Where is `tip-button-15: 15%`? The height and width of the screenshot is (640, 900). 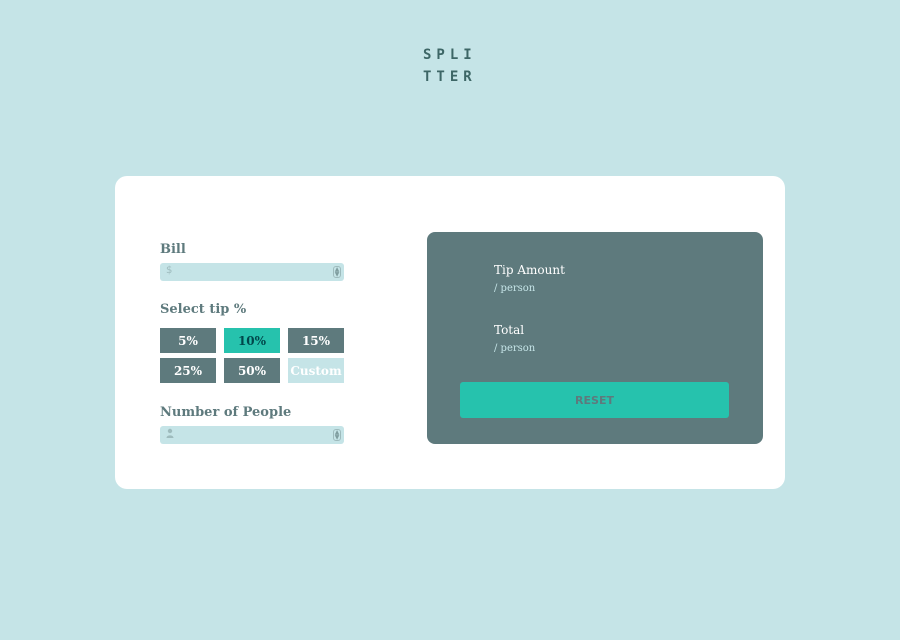
tip-button-15: 15% is located at coordinates (316, 340).